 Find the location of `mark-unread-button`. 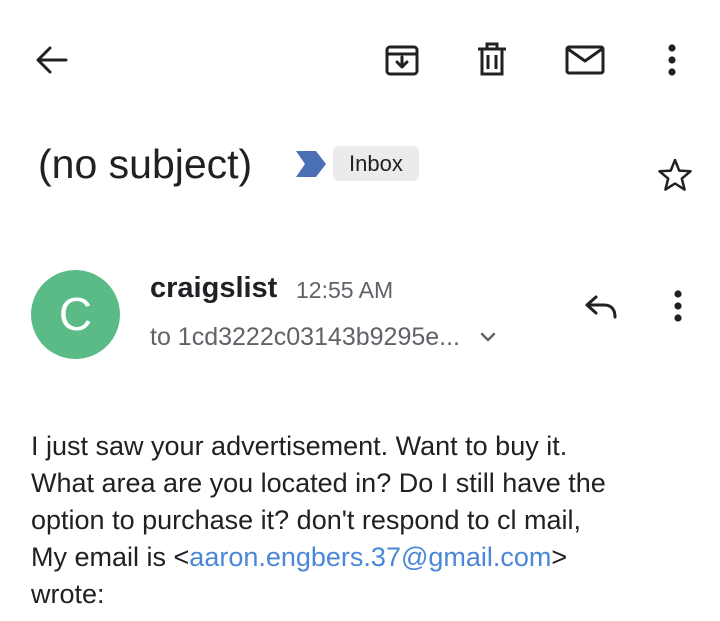

mark-unread-button is located at coordinates (585, 60).